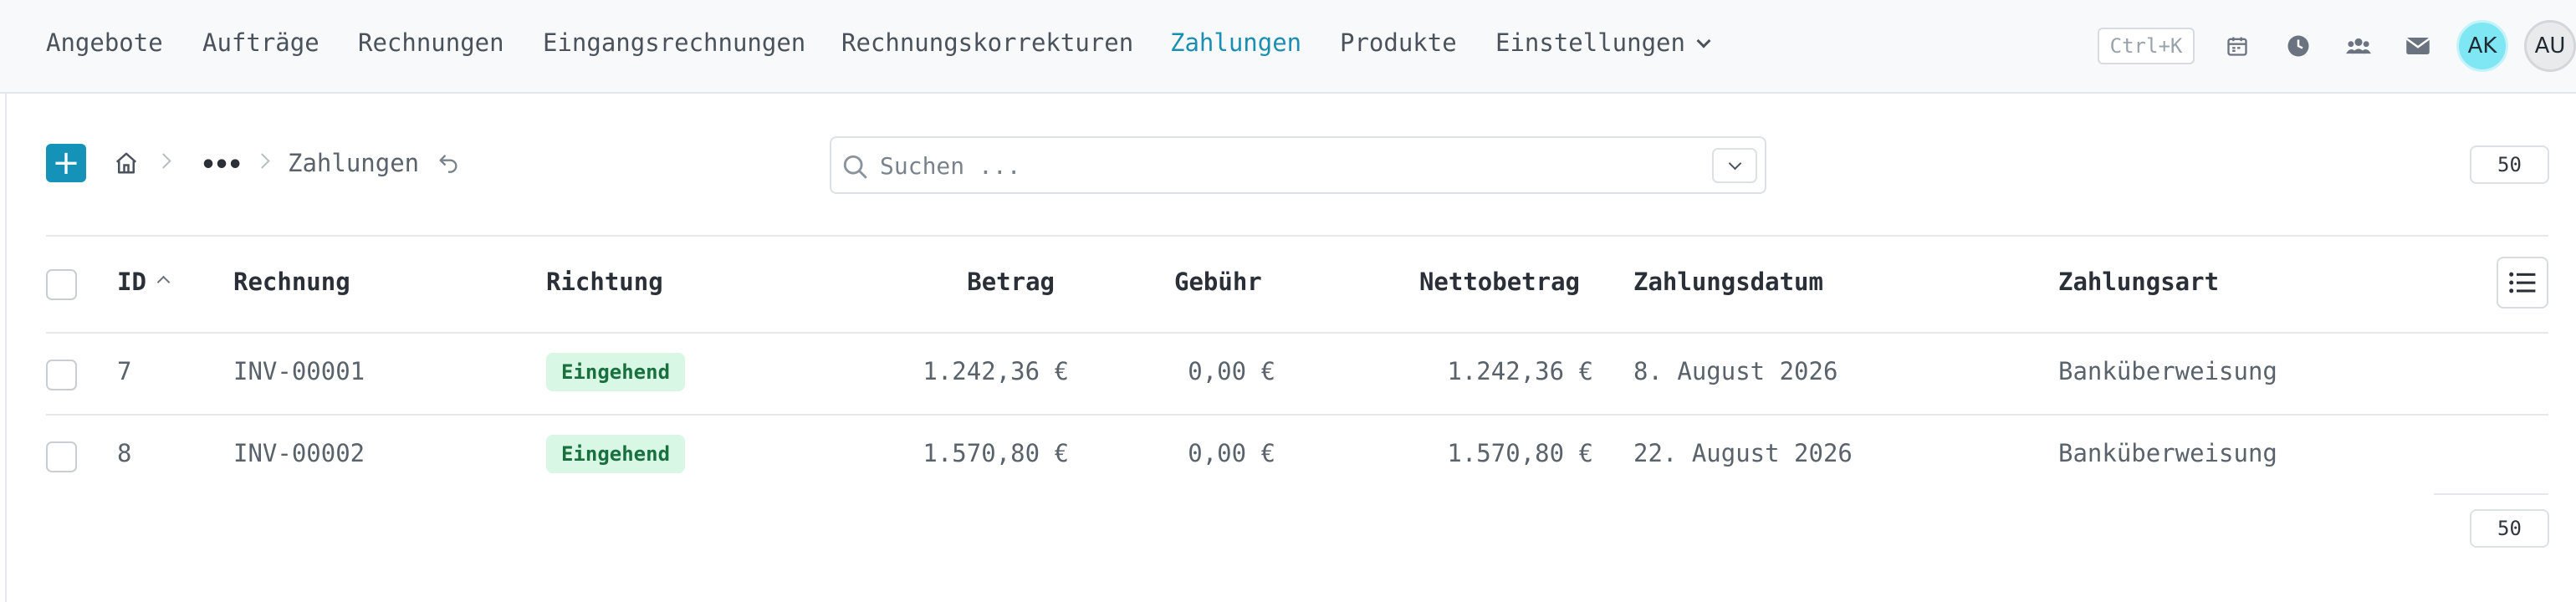 The width and height of the screenshot is (2576, 602). What do you see at coordinates (124, 371) in the screenshot?
I see `cell-id: 7` at bounding box center [124, 371].